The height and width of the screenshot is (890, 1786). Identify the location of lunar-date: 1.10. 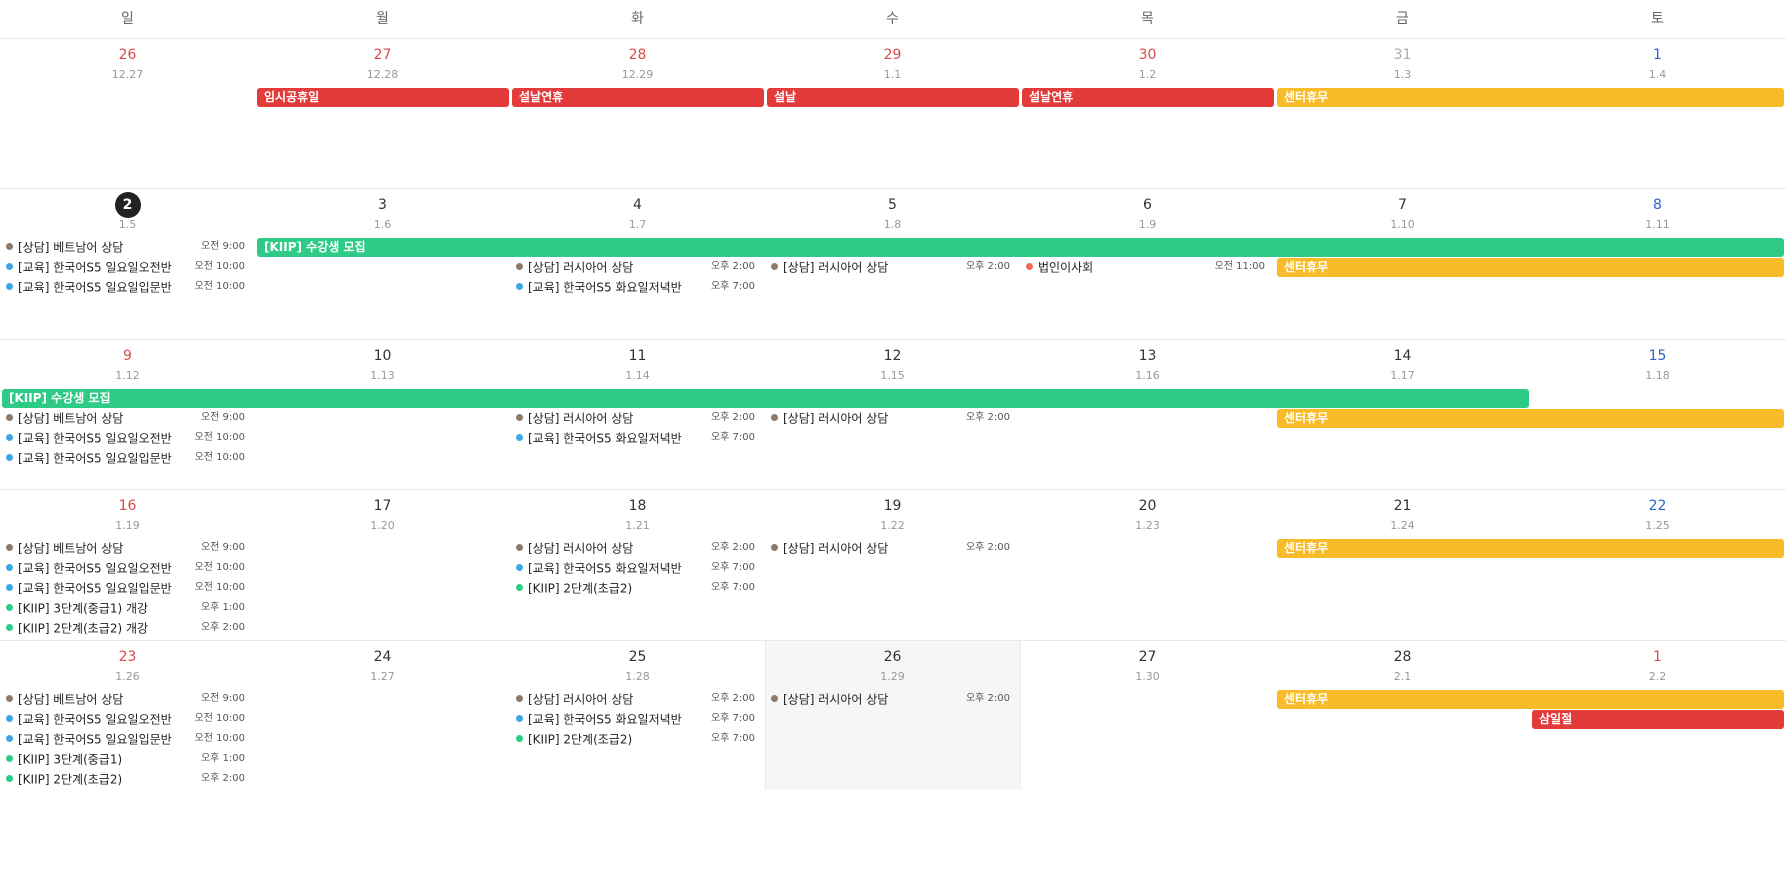
(1402, 224).